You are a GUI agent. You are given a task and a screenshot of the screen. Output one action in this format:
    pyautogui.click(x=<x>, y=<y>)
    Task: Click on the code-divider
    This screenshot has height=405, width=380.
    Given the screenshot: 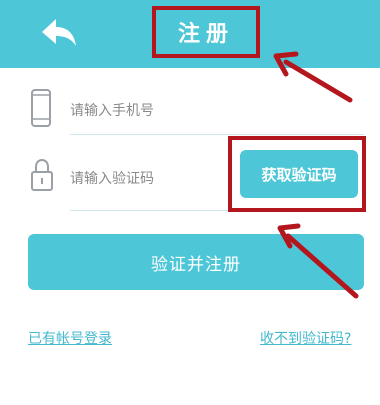 What is the action you would take?
    pyautogui.click(x=154, y=210)
    